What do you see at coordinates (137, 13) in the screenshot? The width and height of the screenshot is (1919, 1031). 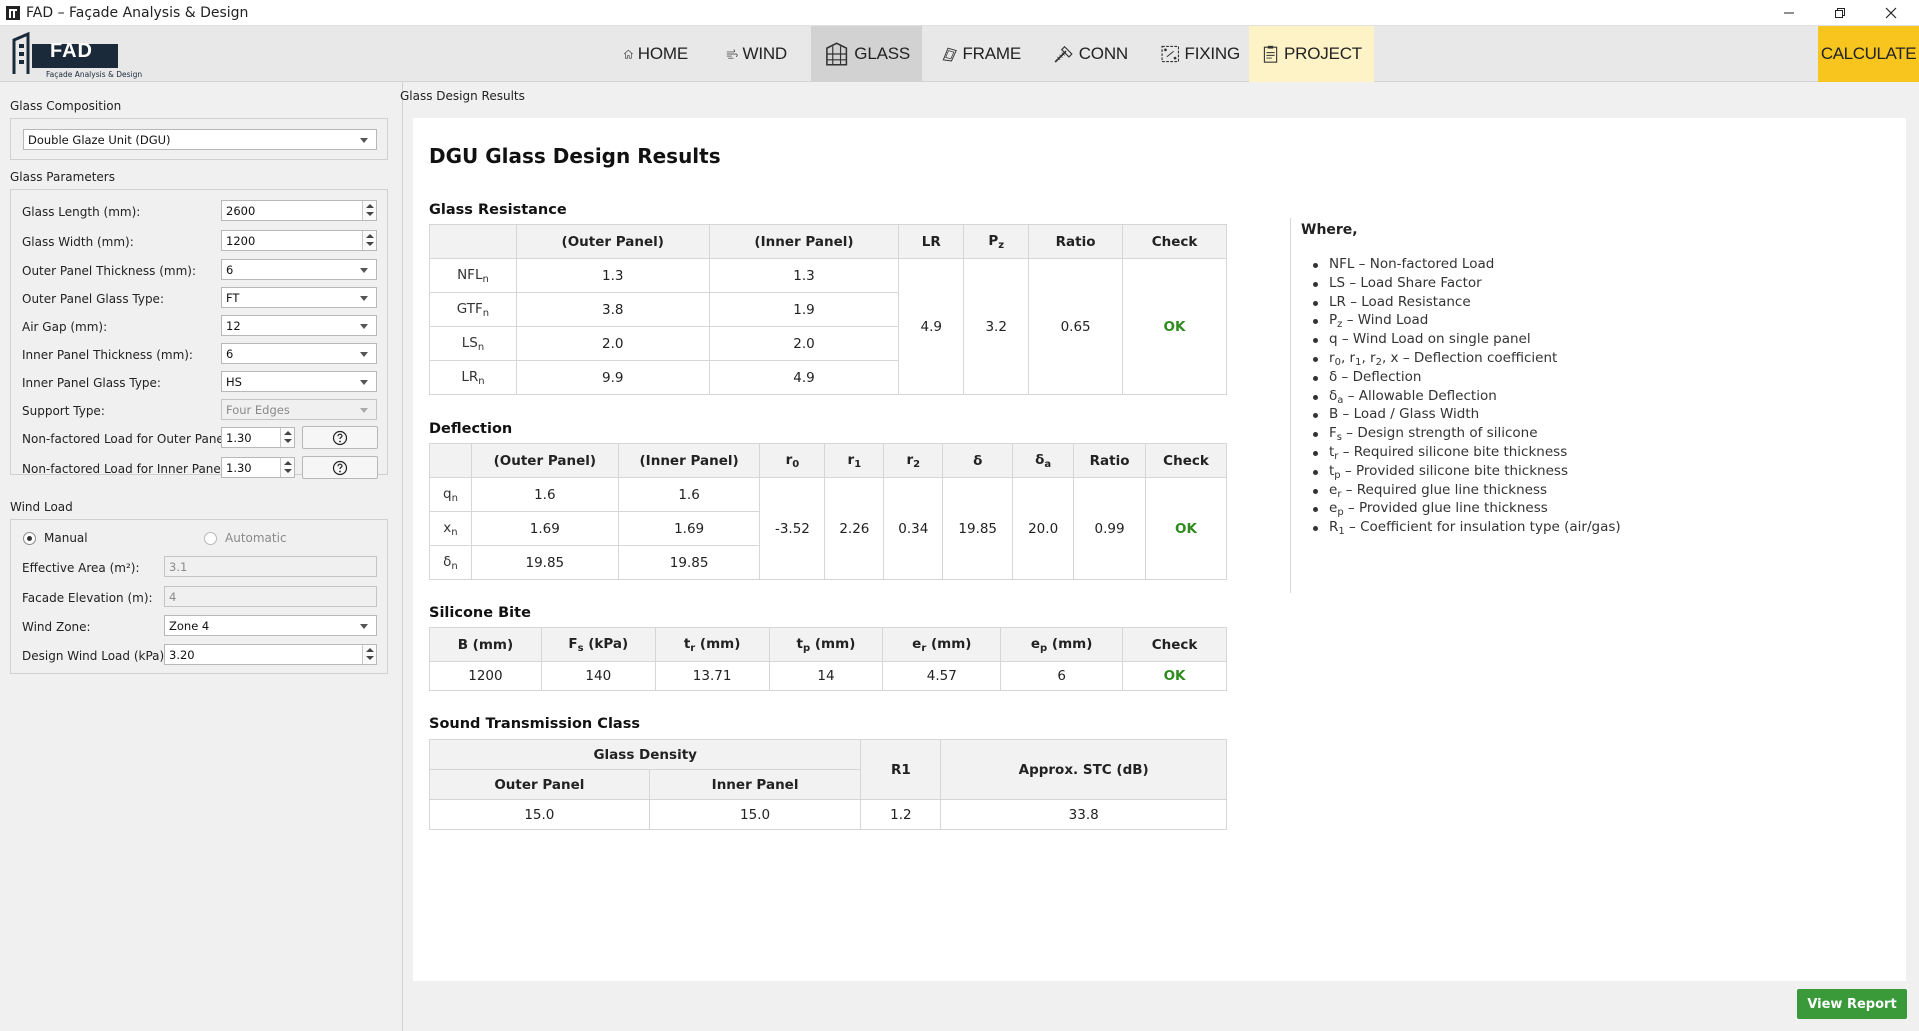 I see `window-title: FAD – Façade Analysis & Design` at bounding box center [137, 13].